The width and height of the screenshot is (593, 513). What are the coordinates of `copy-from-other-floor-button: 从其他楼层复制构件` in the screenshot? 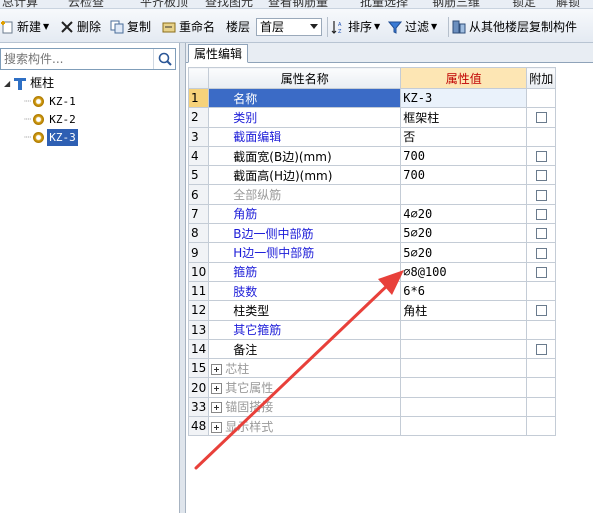 It's located at (514, 27).